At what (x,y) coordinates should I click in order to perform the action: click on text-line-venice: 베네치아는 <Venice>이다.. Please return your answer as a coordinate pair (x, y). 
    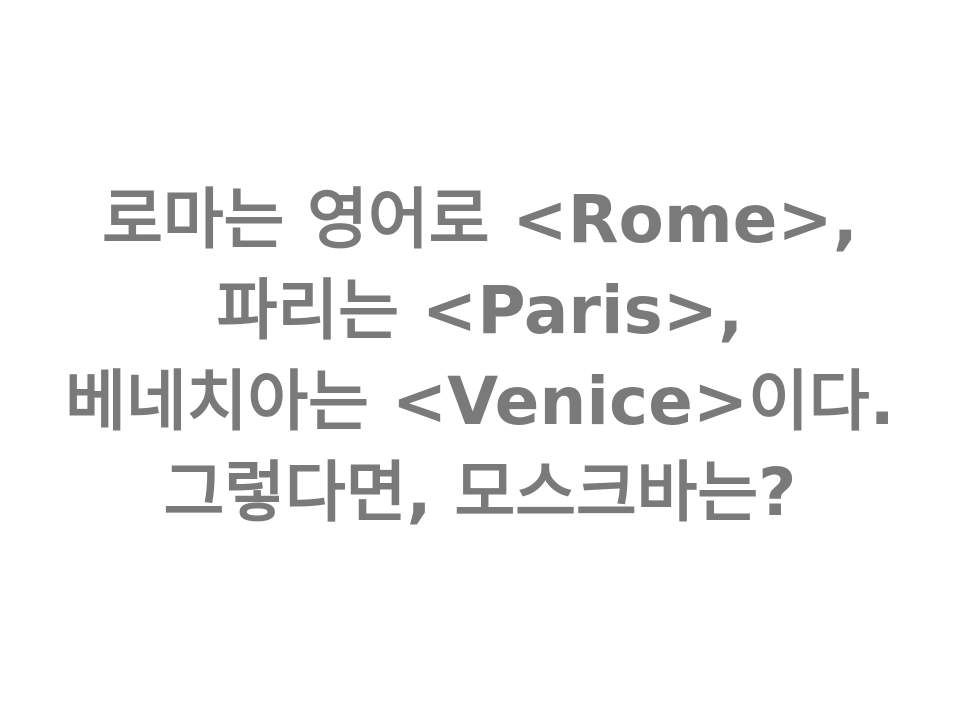
    Looking at the image, I should click on (480, 401).